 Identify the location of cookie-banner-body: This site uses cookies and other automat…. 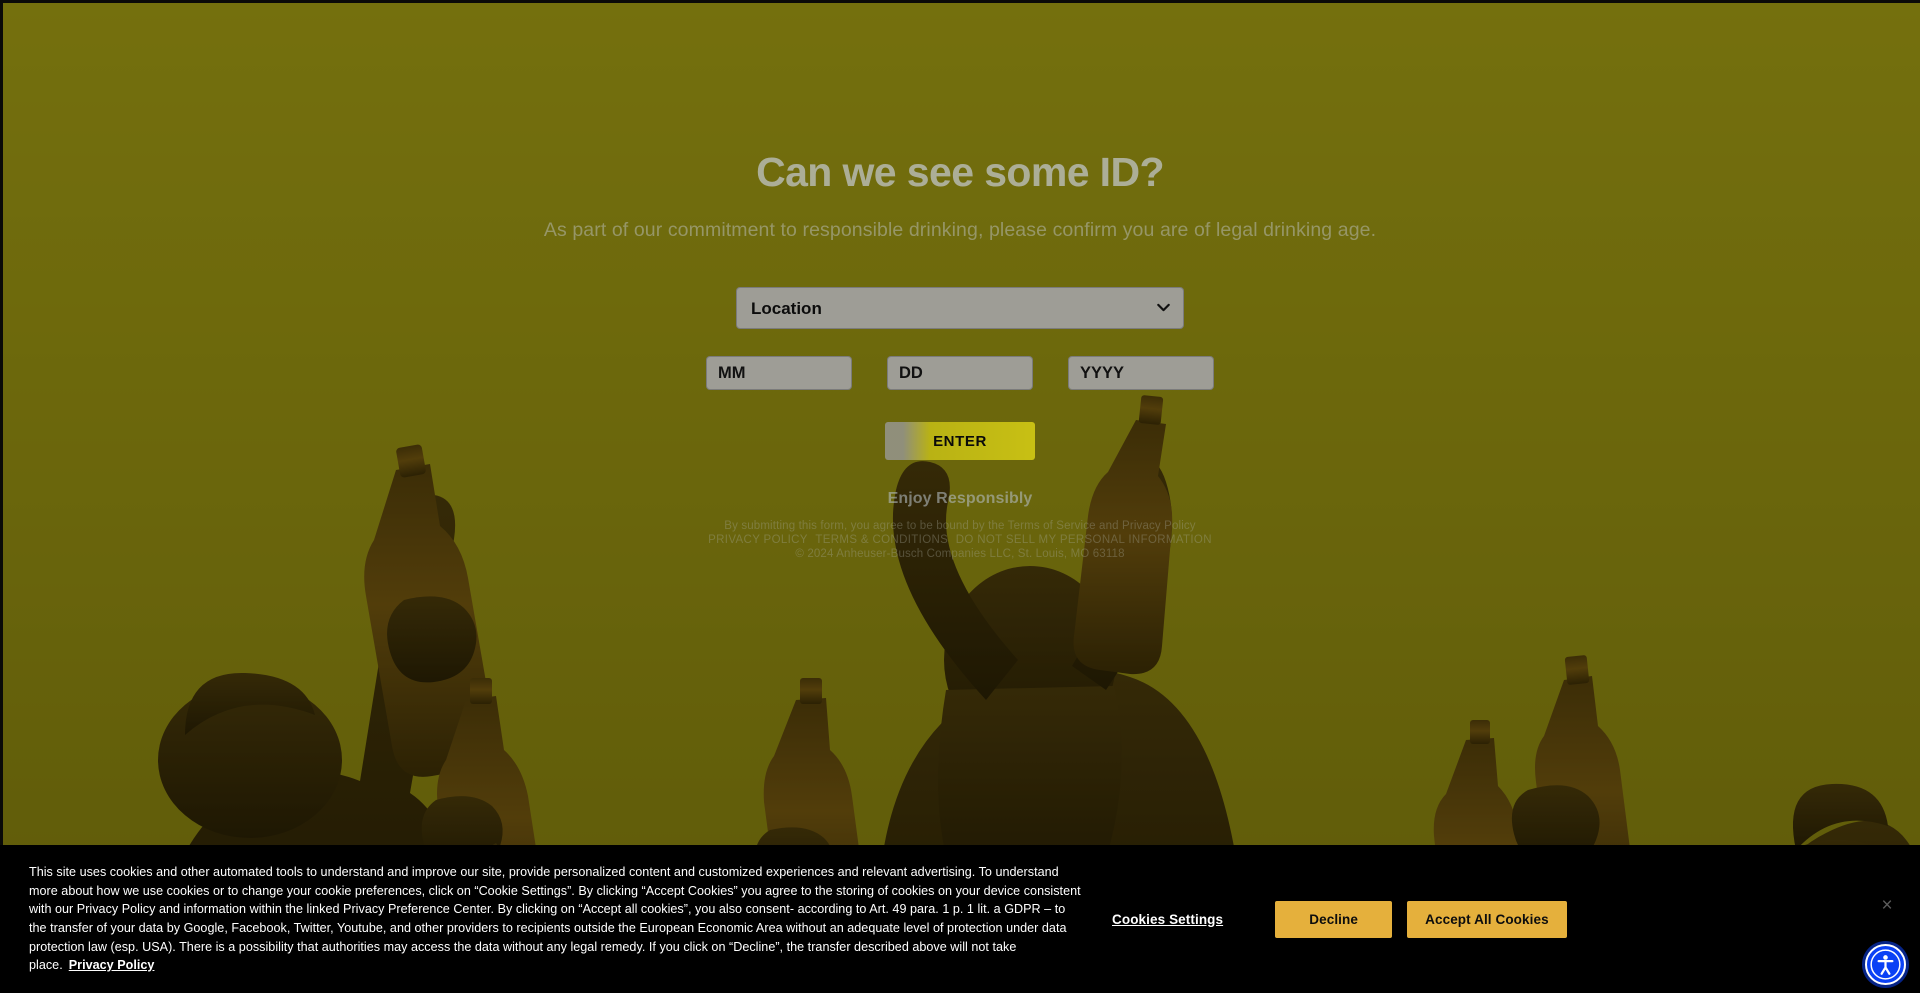
(555, 919).